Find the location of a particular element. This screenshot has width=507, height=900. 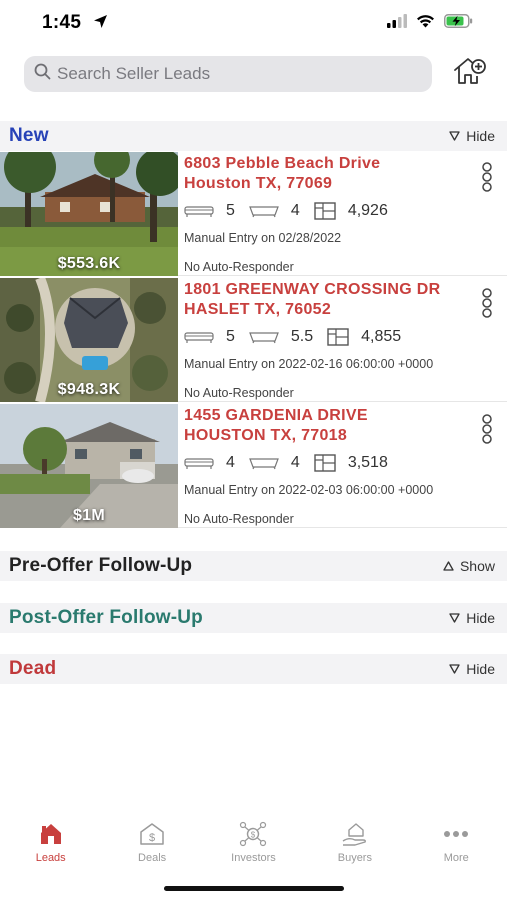

status-bar: 1:45 is located at coordinates (253, 24).